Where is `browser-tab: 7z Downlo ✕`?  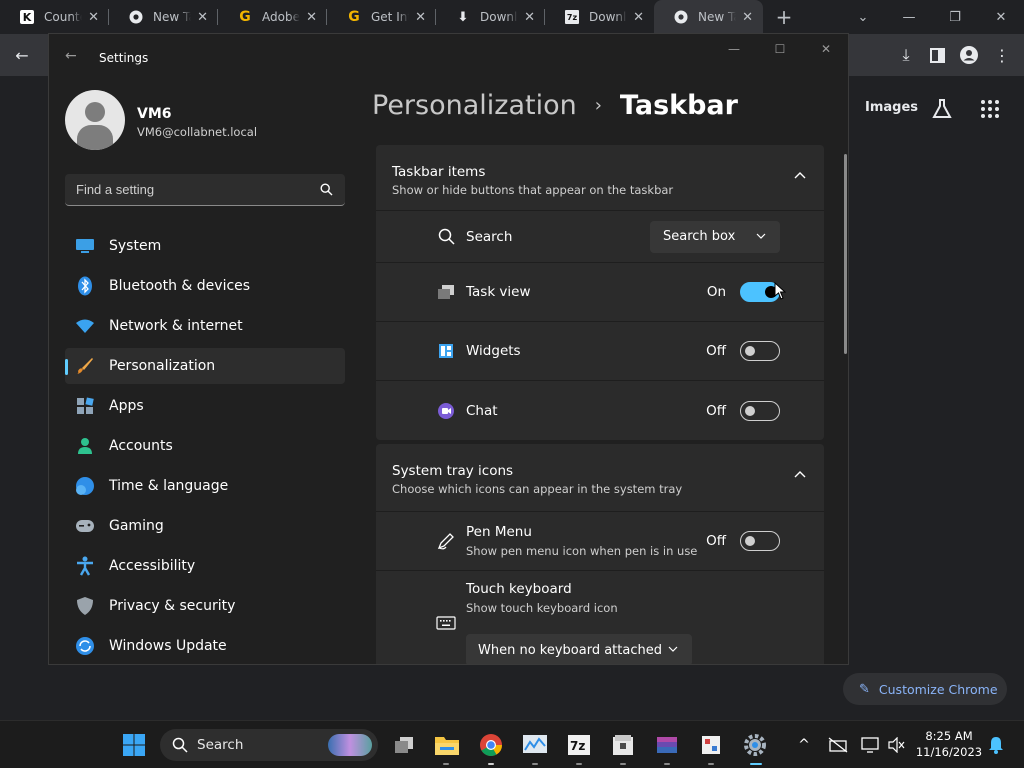 browser-tab: 7z Downlo ✕ is located at coordinates (599, 17).